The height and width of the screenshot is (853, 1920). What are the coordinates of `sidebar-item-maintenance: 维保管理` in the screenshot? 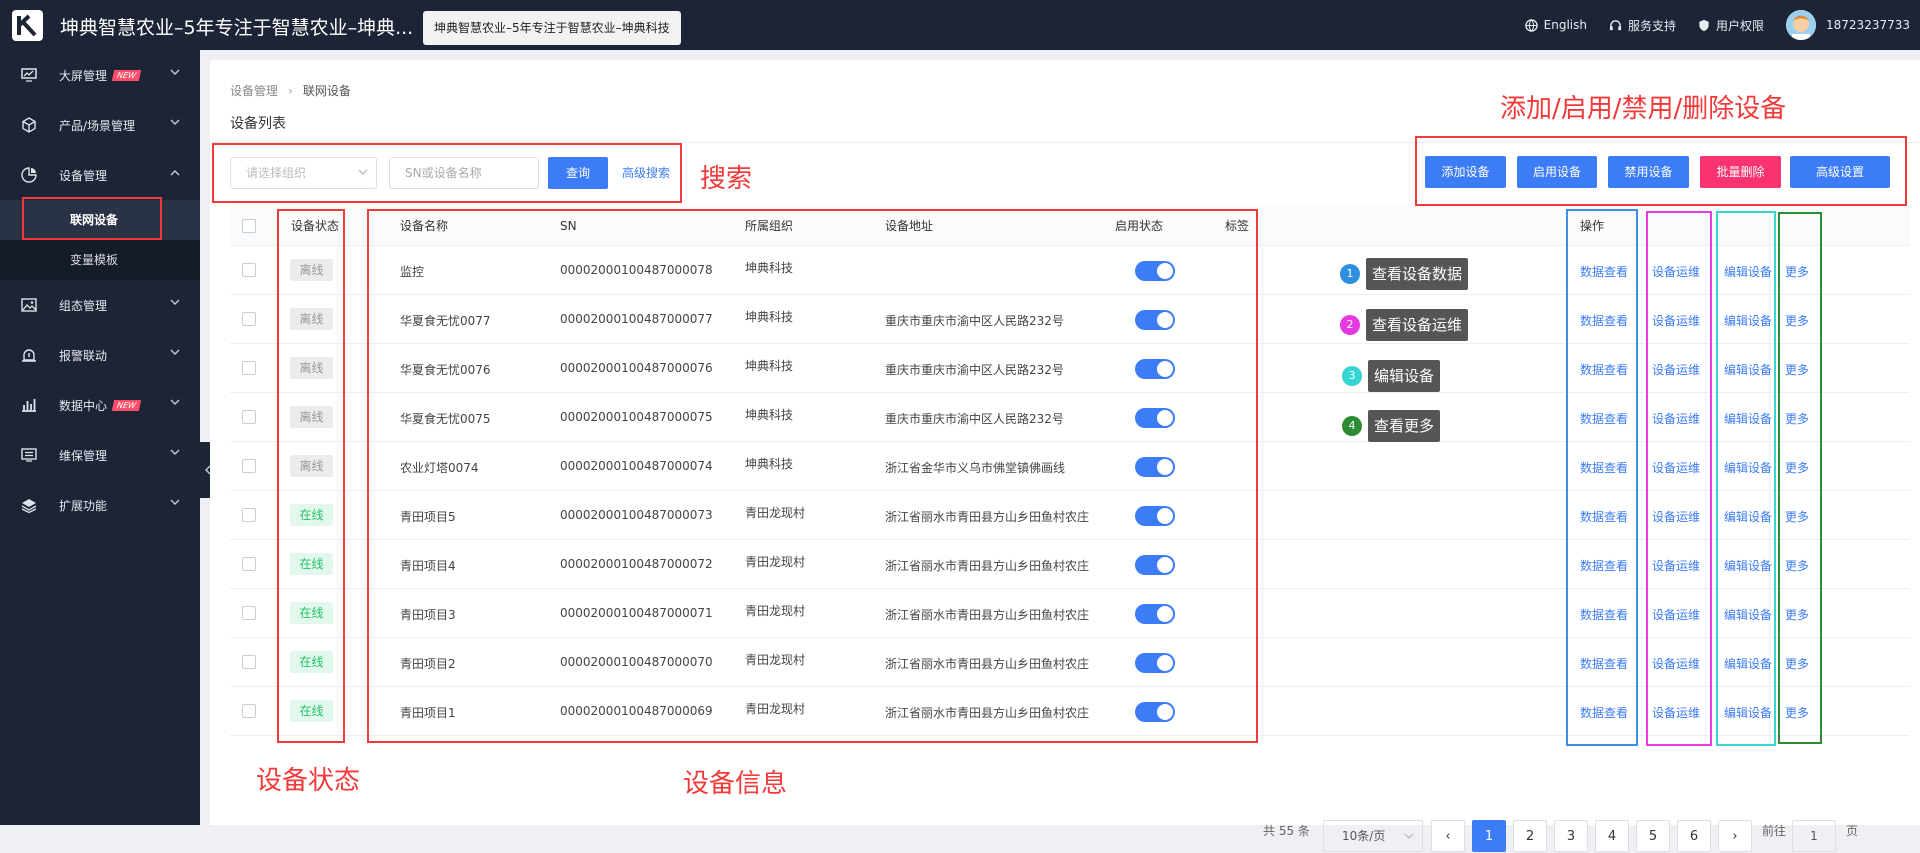 It's located at (100, 455).